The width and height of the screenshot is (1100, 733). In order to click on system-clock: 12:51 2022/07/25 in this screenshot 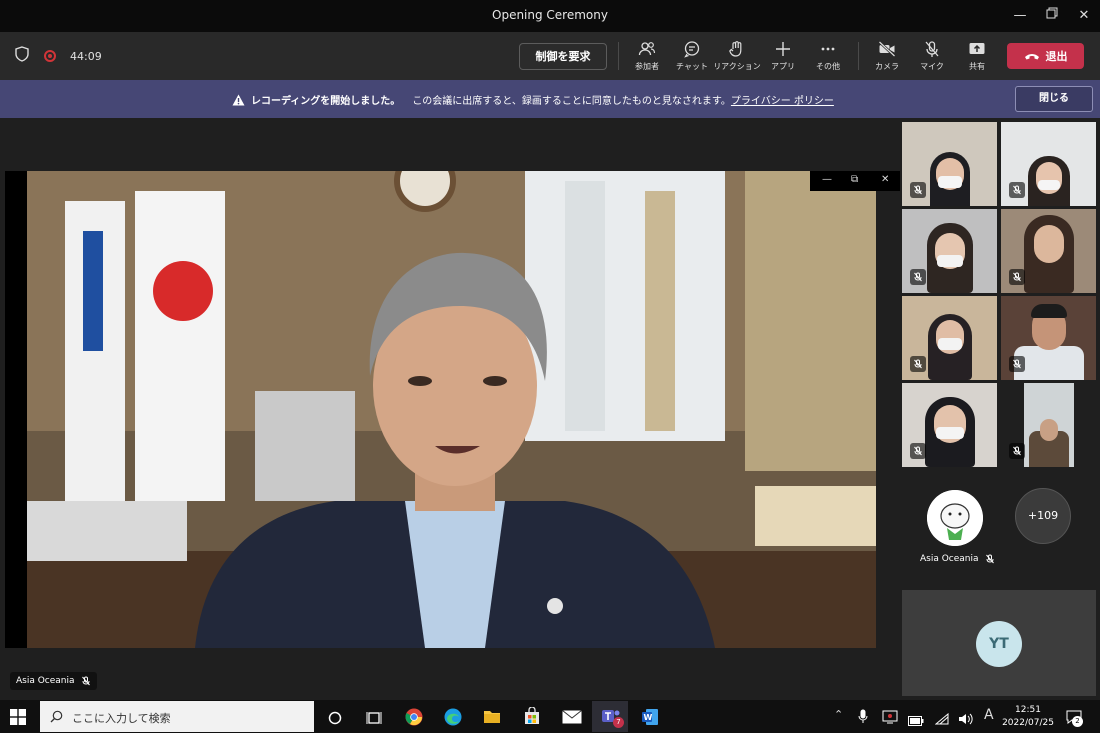, I will do `click(1028, 717)`.